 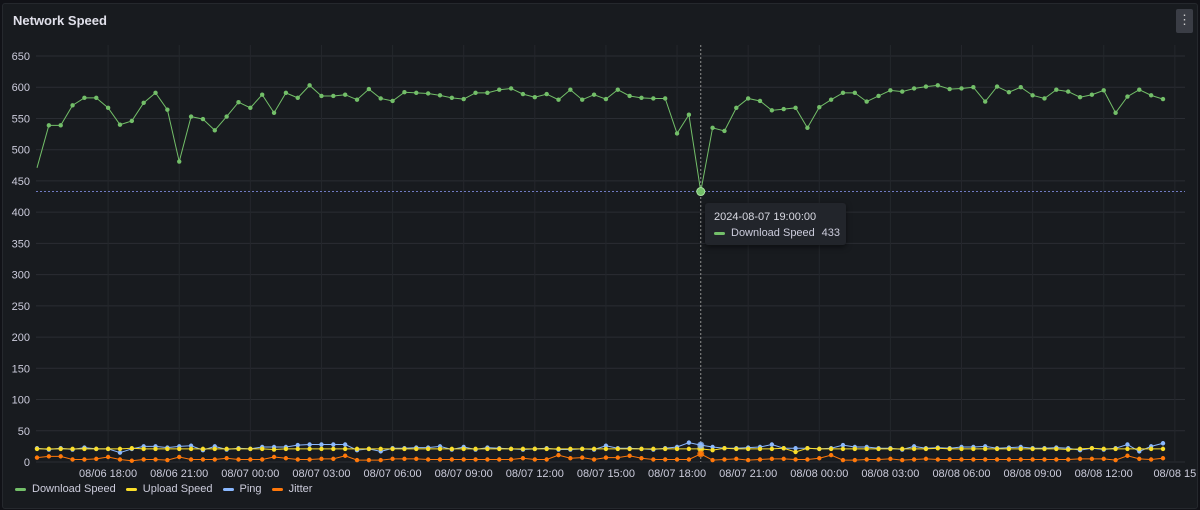 I want to click on legend-item-ping: Ping, so click(x=242, y=489).